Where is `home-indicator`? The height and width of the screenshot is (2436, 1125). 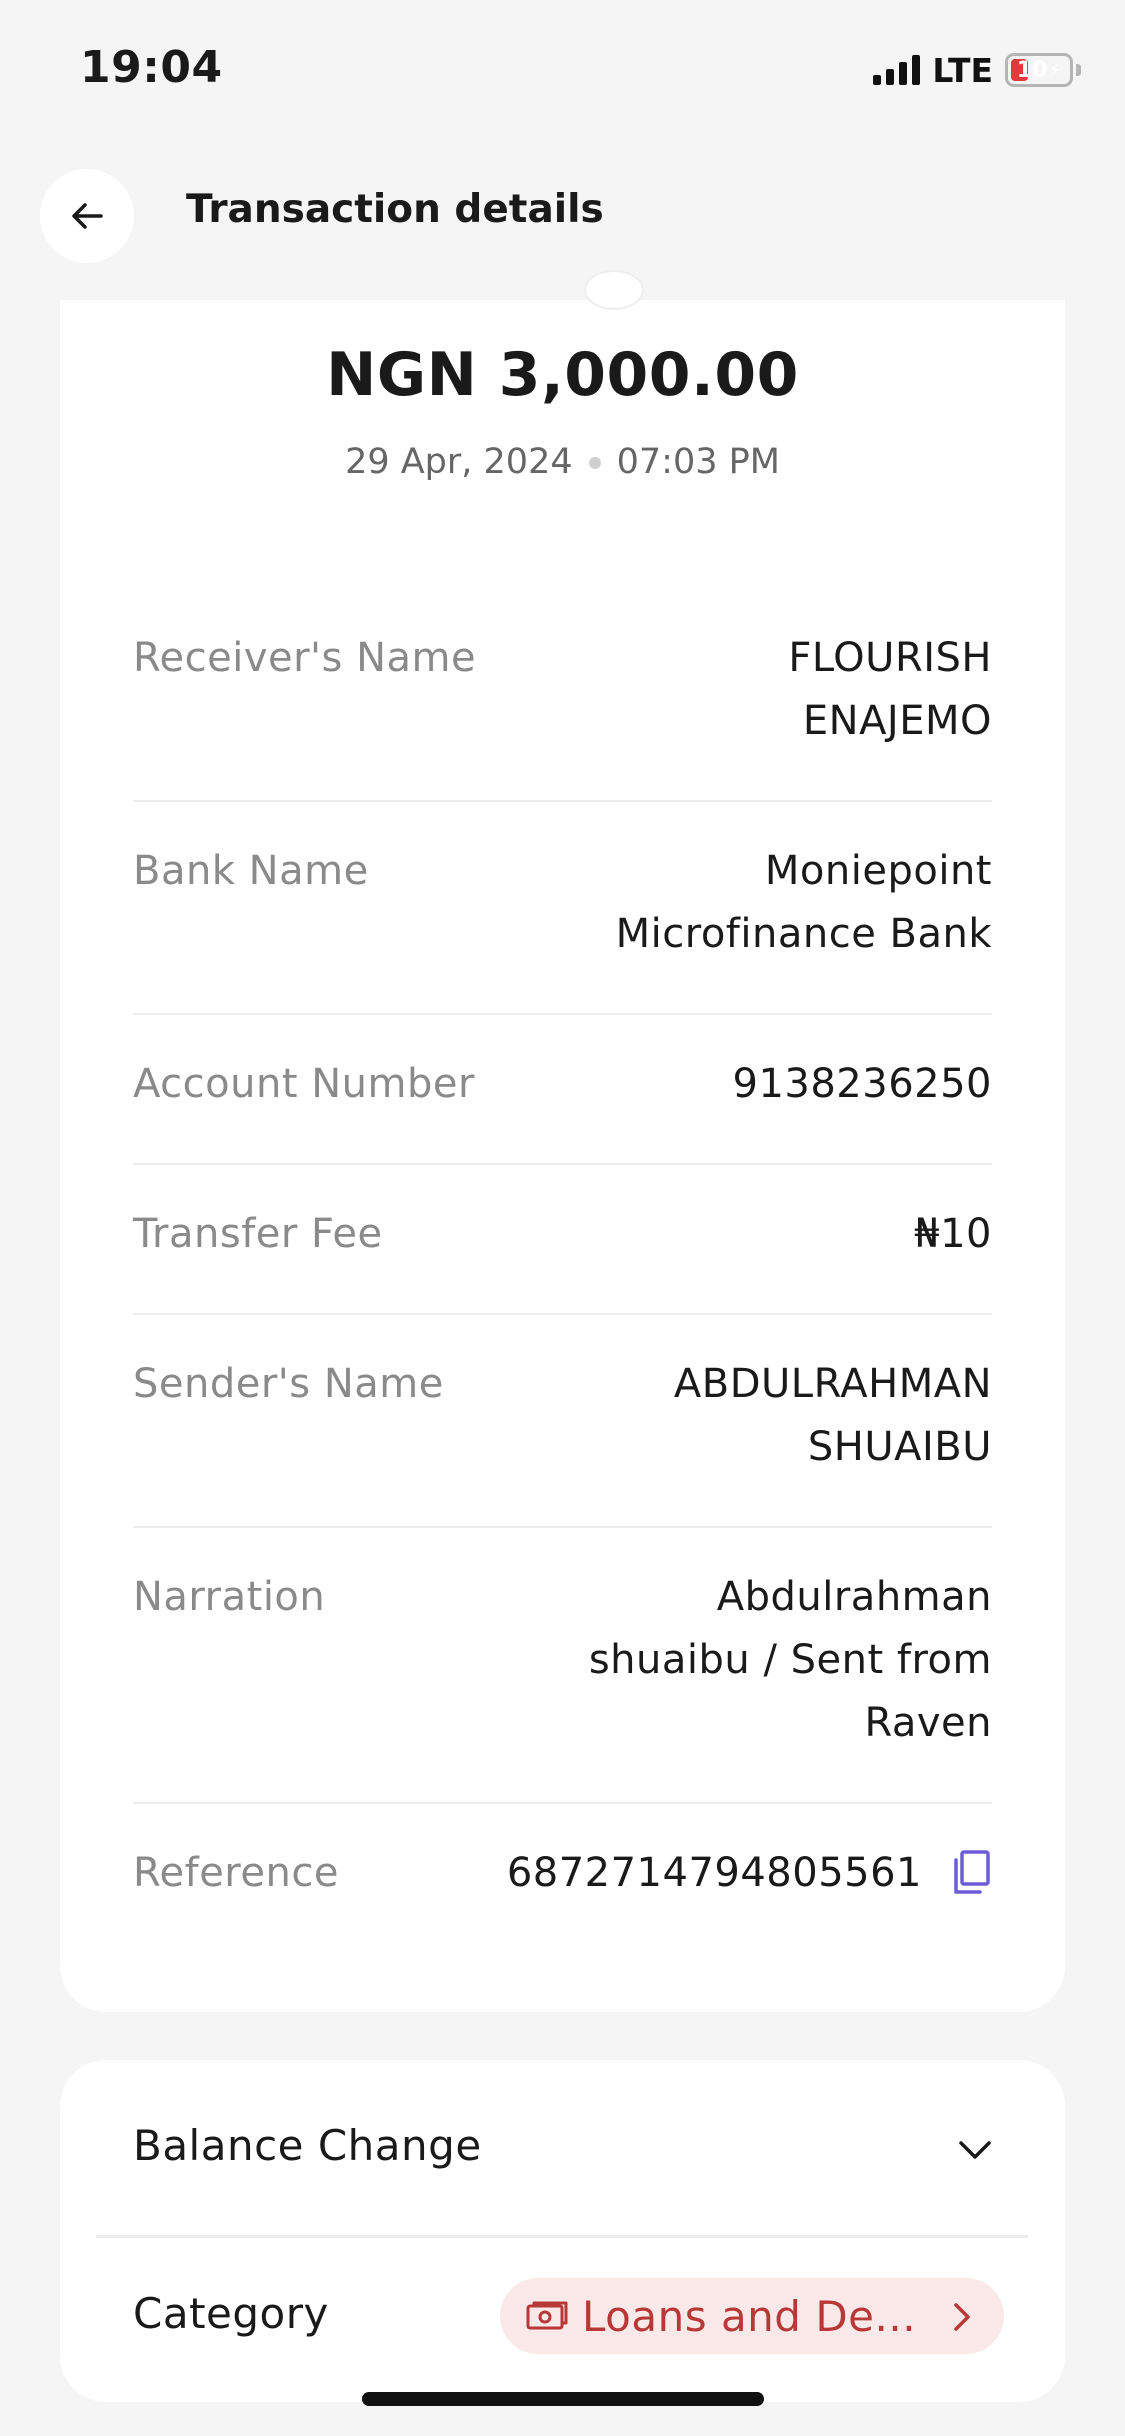
home-indicator is located at coordinates (563, 2399).